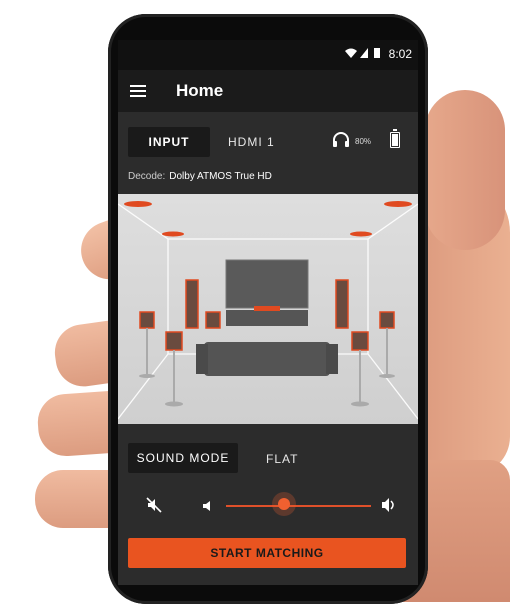  What do you see at coordinates (267, 553) in the screenshot?
I see `start-matching-button: START MATCHING` at bounding box center [267, 553].